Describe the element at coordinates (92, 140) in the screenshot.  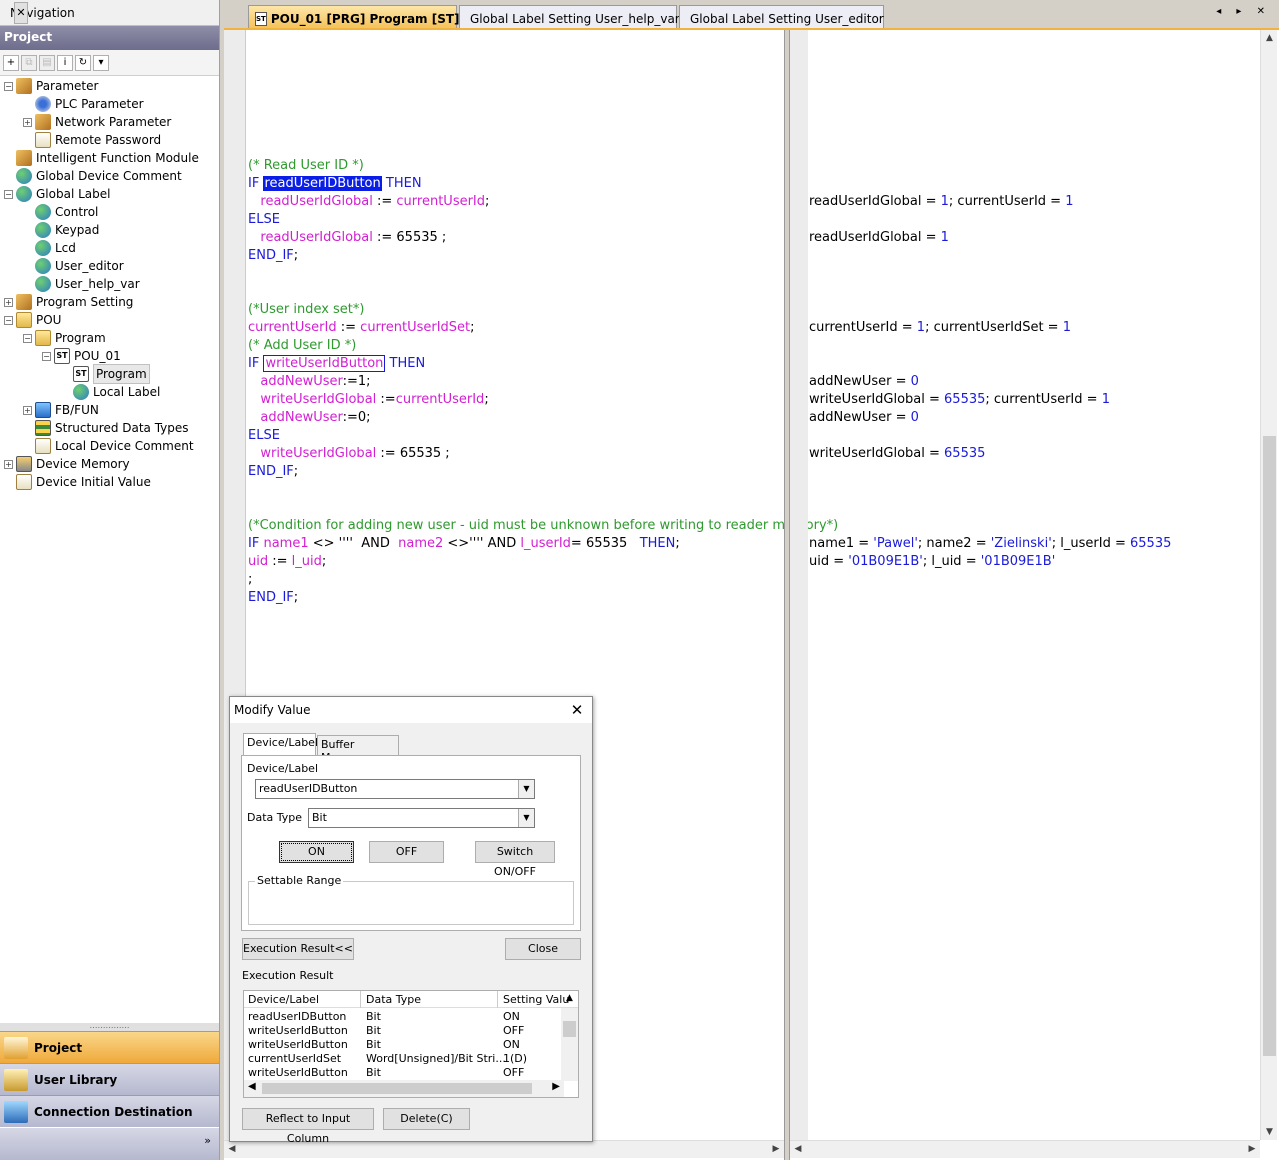
I see `tree-item: Remote Password` at that location.